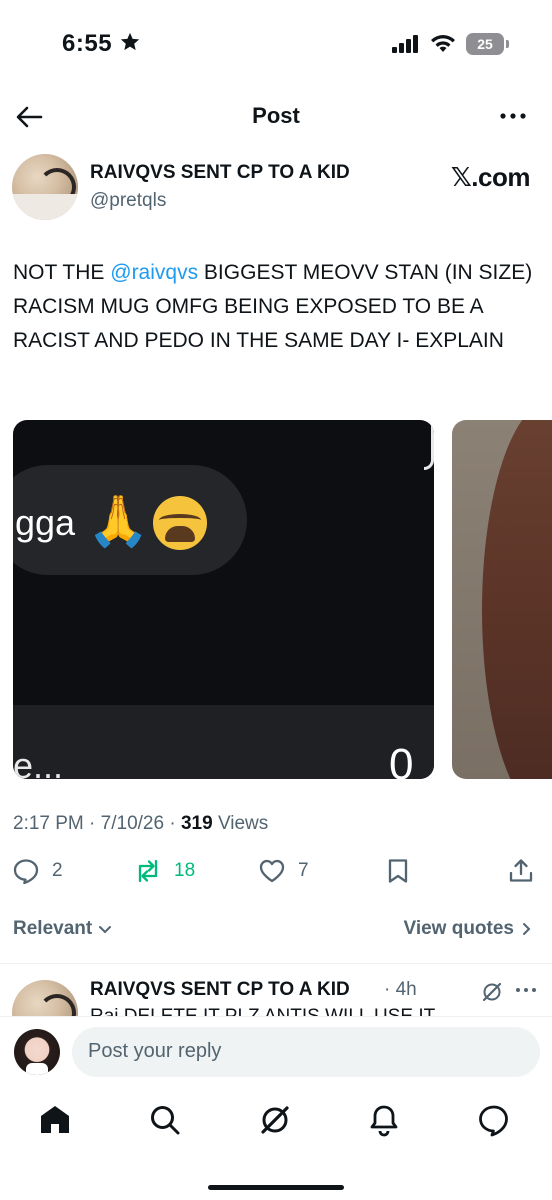 The width and height of the screenshot is (552, 1200). I want to click on mention-link: @raivqvs, so click(154, 272).